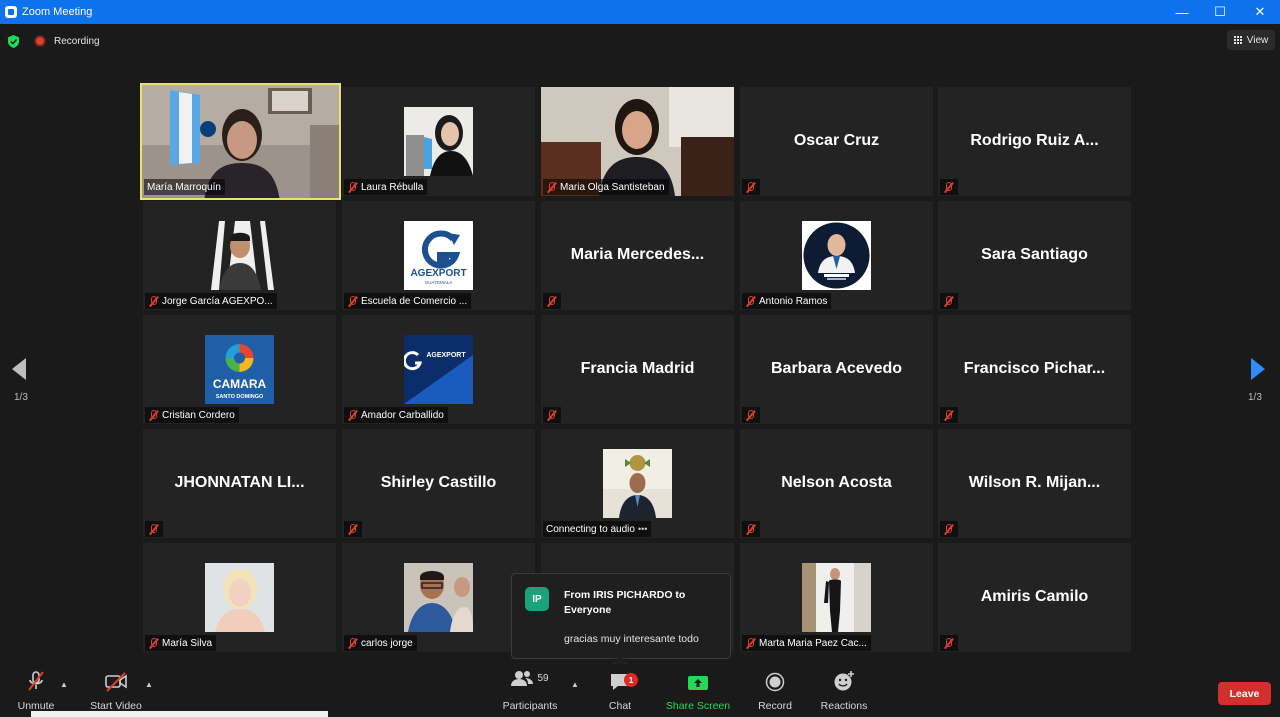 The width and height of the screenshot is (1280, 717). What do you see at coordinates (597, 529) in the screenshot?
I see `participant-name-label: Connecting to audio •••` at bounding box center [597, 529].